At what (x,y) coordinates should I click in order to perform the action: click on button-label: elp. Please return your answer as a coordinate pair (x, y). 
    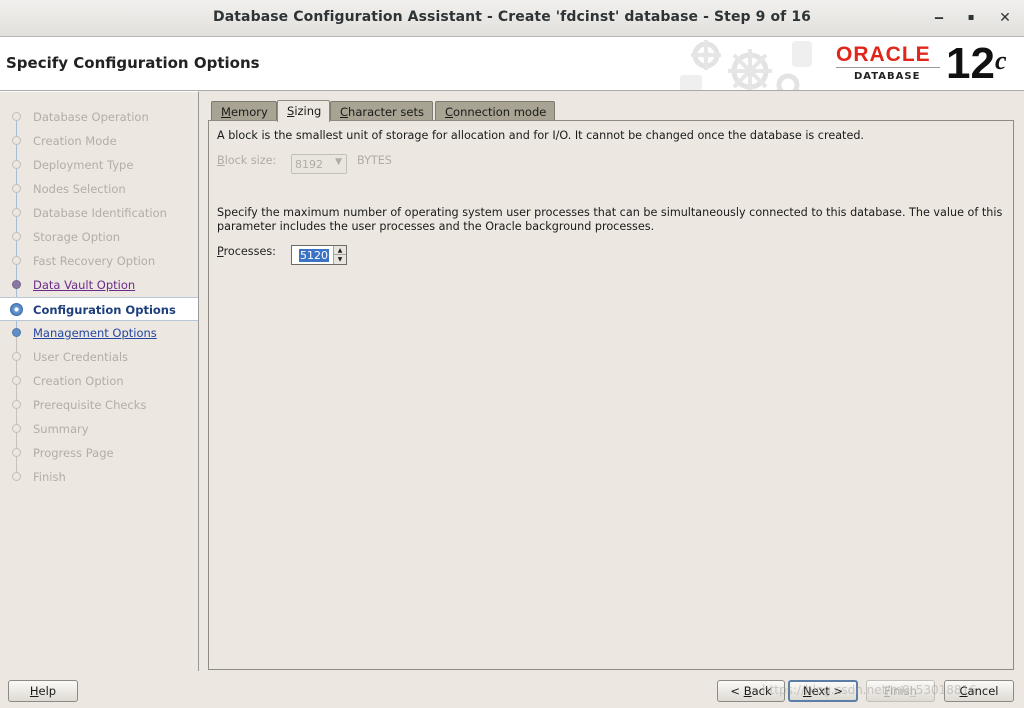
    Looking at the image, I should click on (47, 691).